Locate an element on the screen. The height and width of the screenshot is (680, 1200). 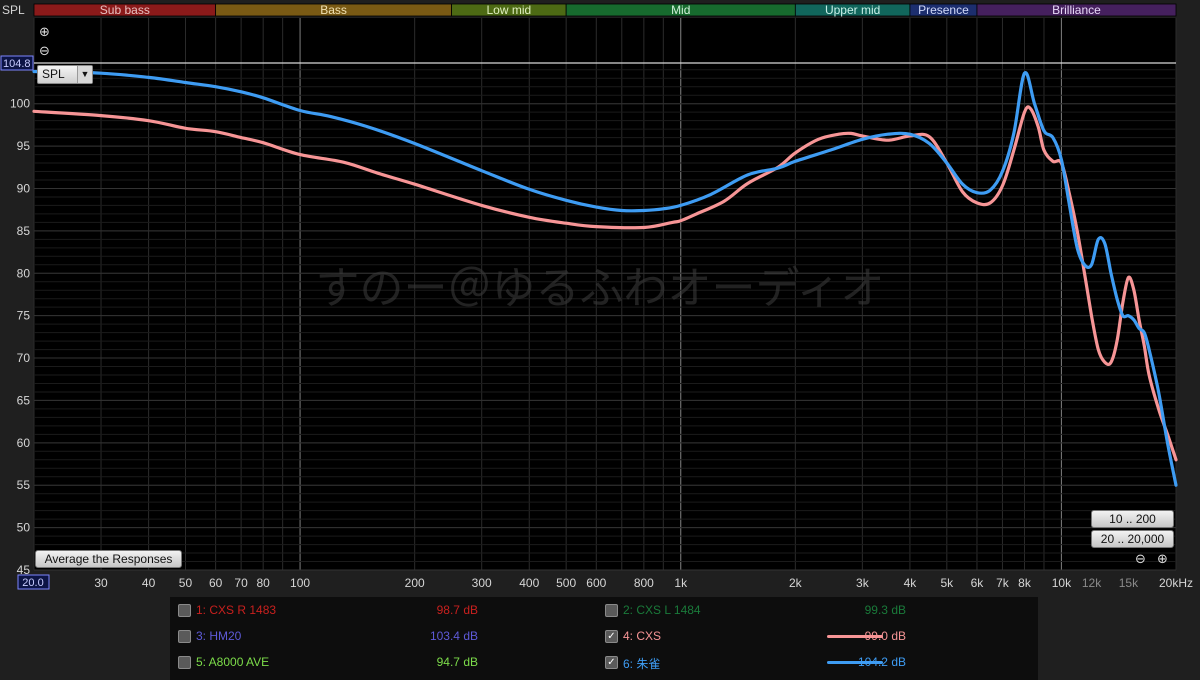
band-label: Brilliance is located at coordinates (1076, 10).